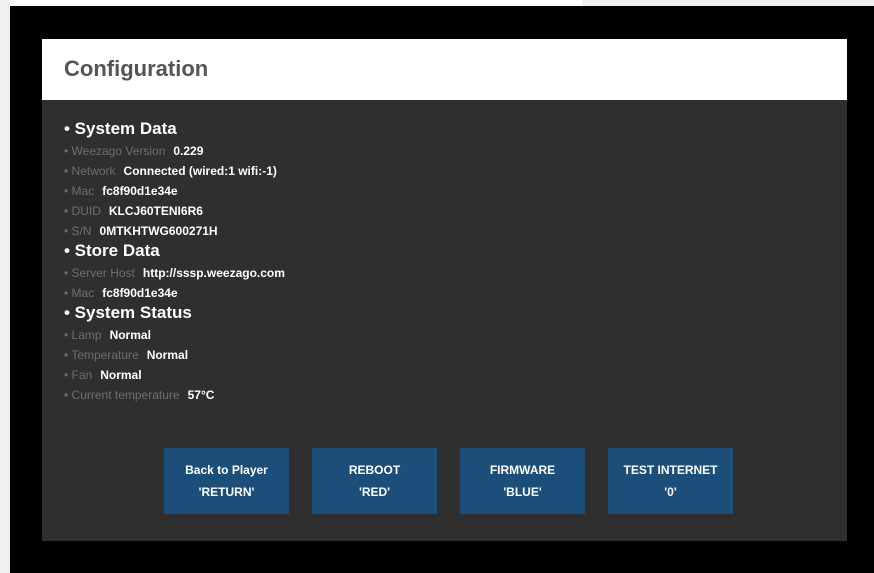  I want to click on current-temperature-row: • Current temperature 57°C, so click(174, 395).